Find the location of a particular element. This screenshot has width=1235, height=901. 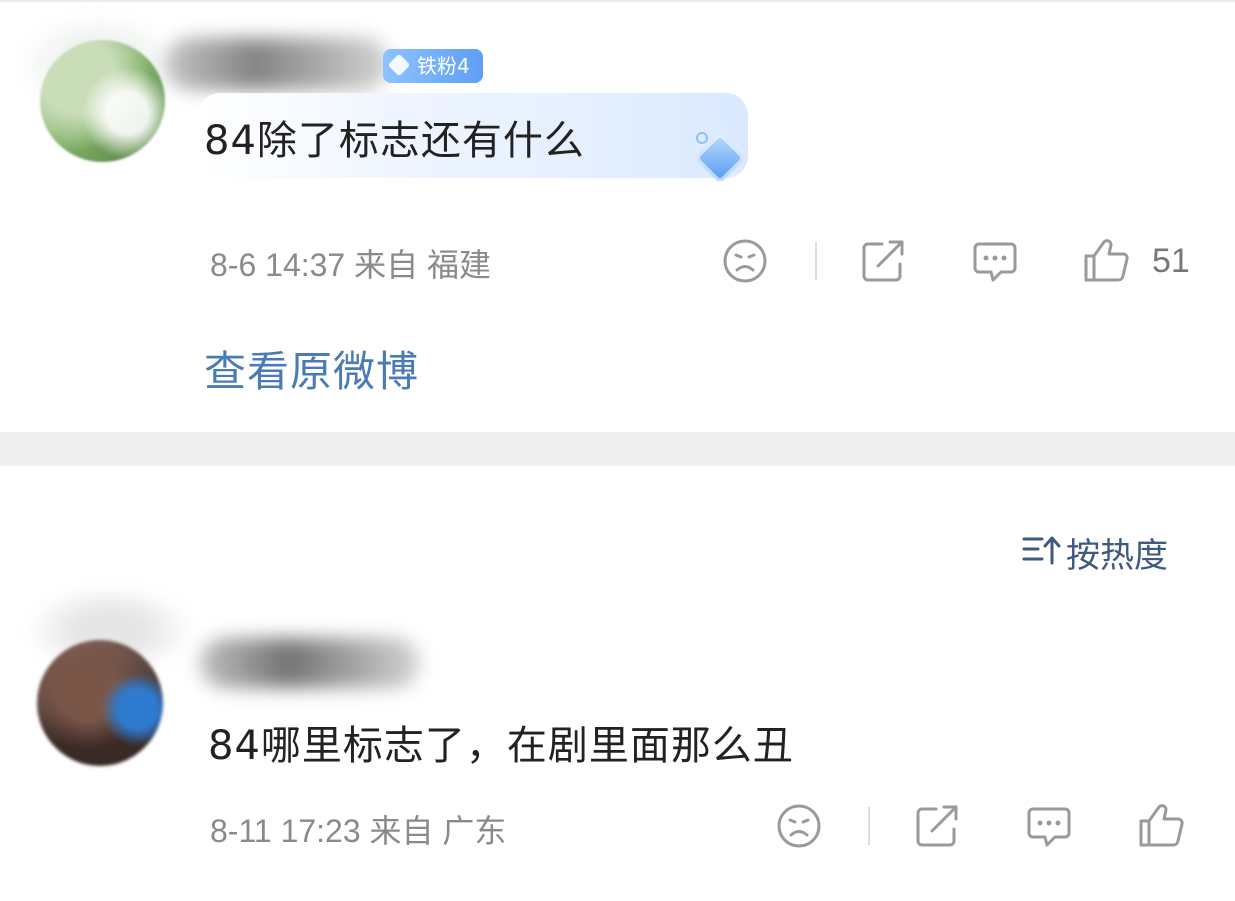

comment-meta: 8-11 17:23 来自 广东 is located at coordinates (358, 831).